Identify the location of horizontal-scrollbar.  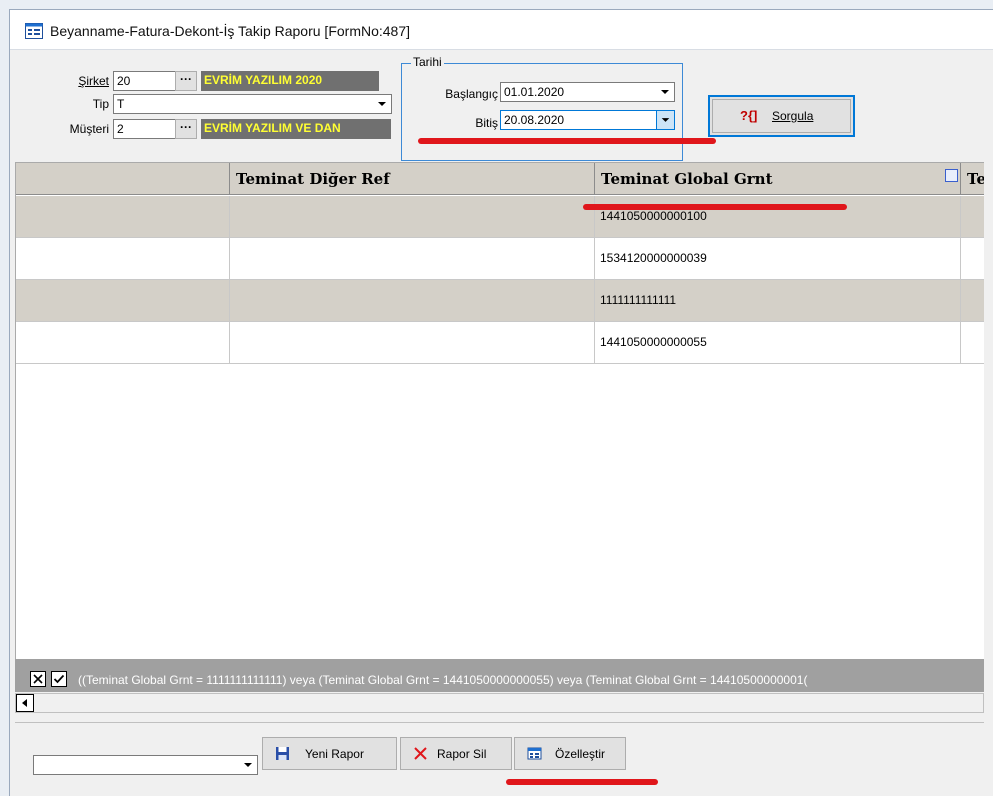
(499, 703).